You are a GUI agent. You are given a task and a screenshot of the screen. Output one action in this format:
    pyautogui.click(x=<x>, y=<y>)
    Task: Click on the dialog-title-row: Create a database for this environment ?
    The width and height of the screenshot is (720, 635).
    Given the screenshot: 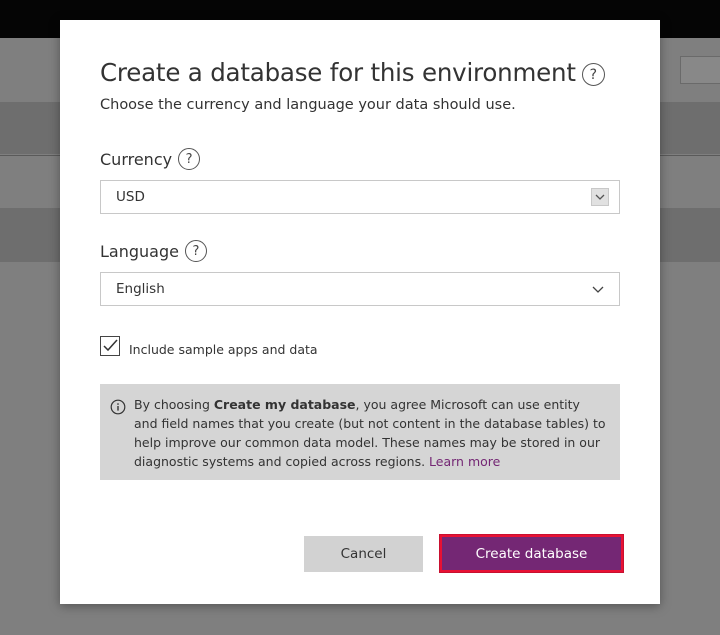 What is the action you would take?
    pyautogui.click(x=352, y=72)
    